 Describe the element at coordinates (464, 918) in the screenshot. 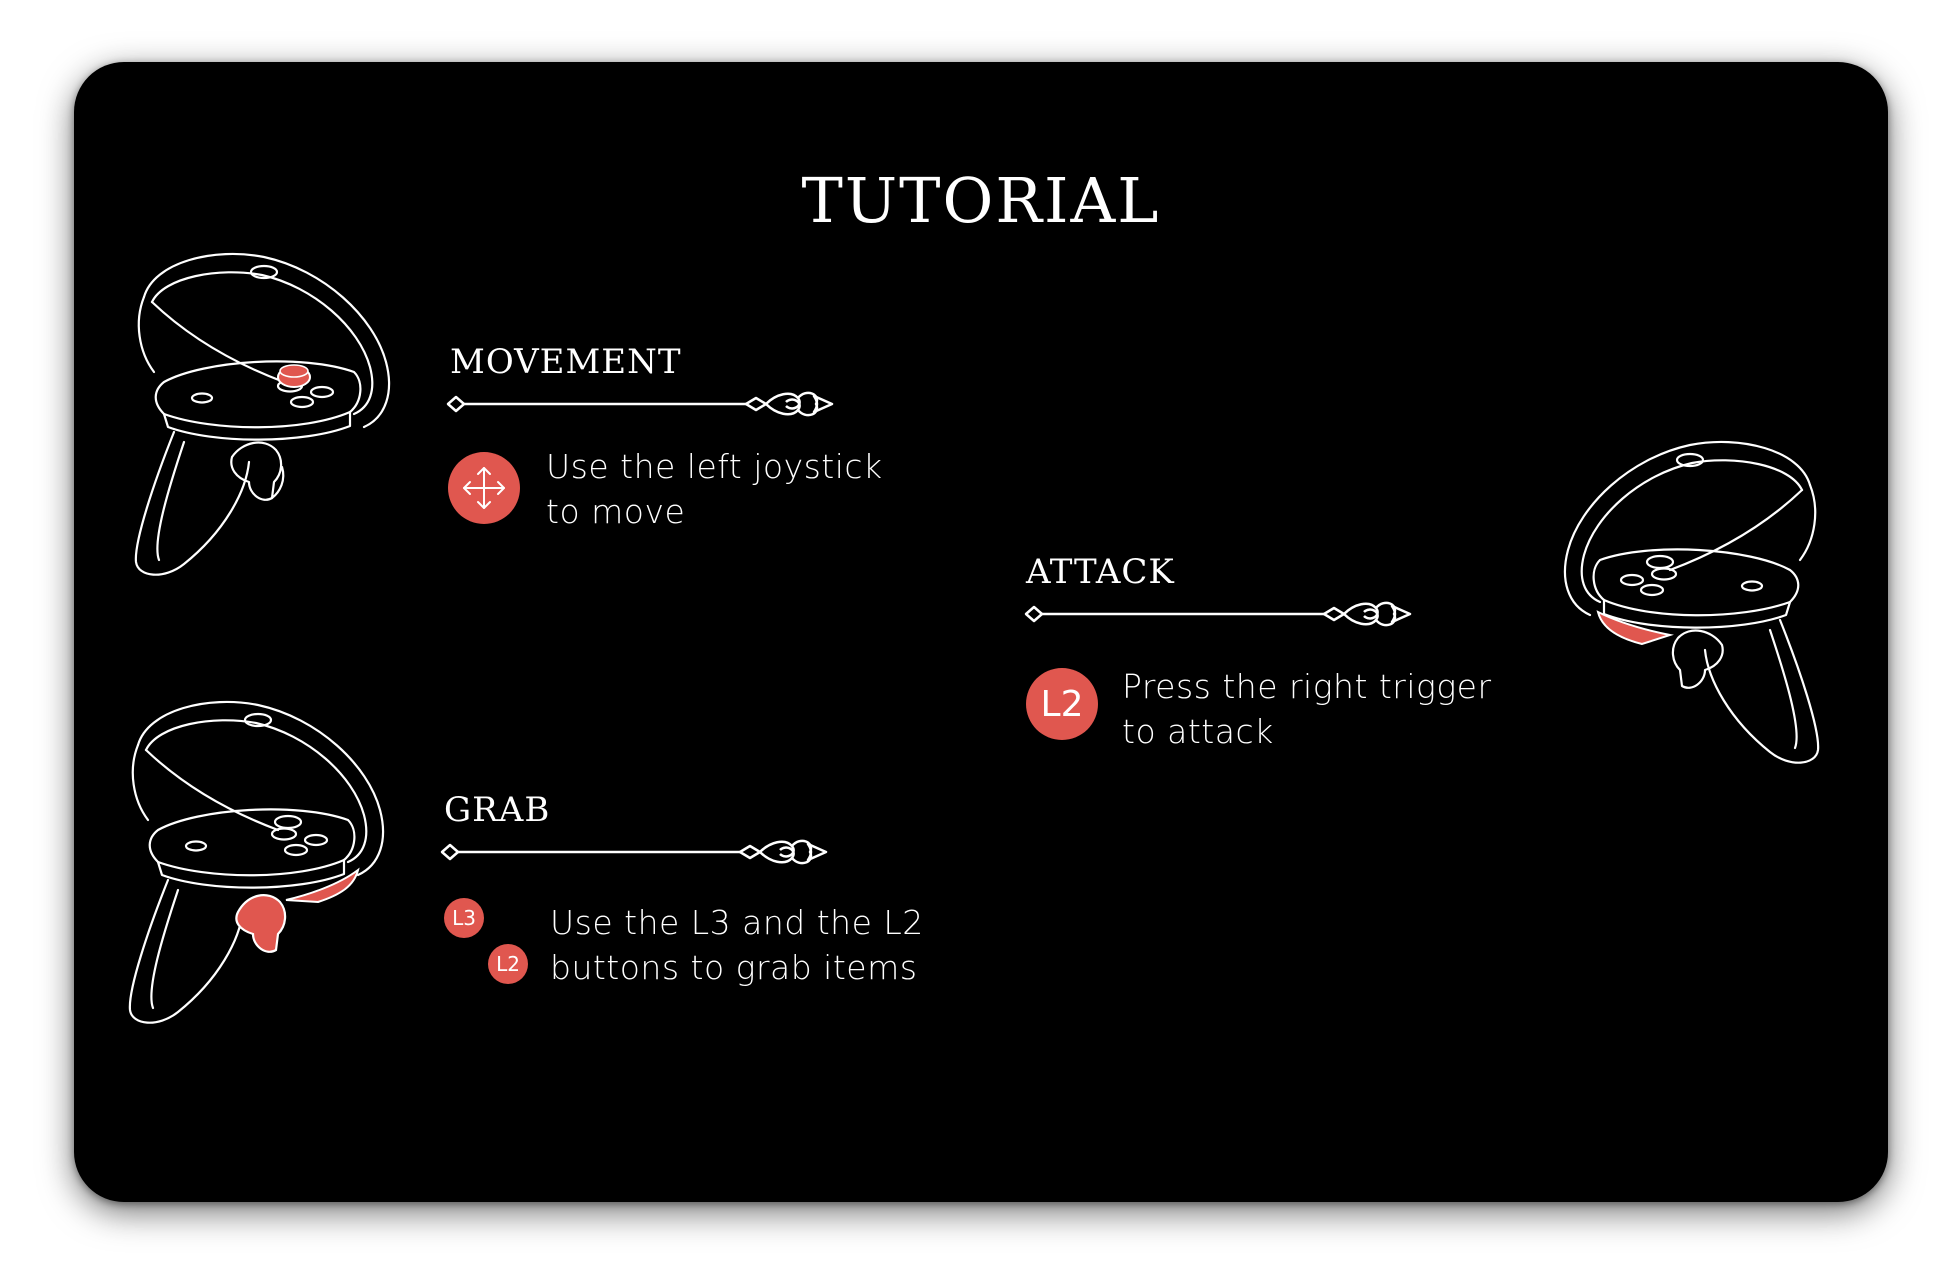

I see `l3-badge: L3` at that location.